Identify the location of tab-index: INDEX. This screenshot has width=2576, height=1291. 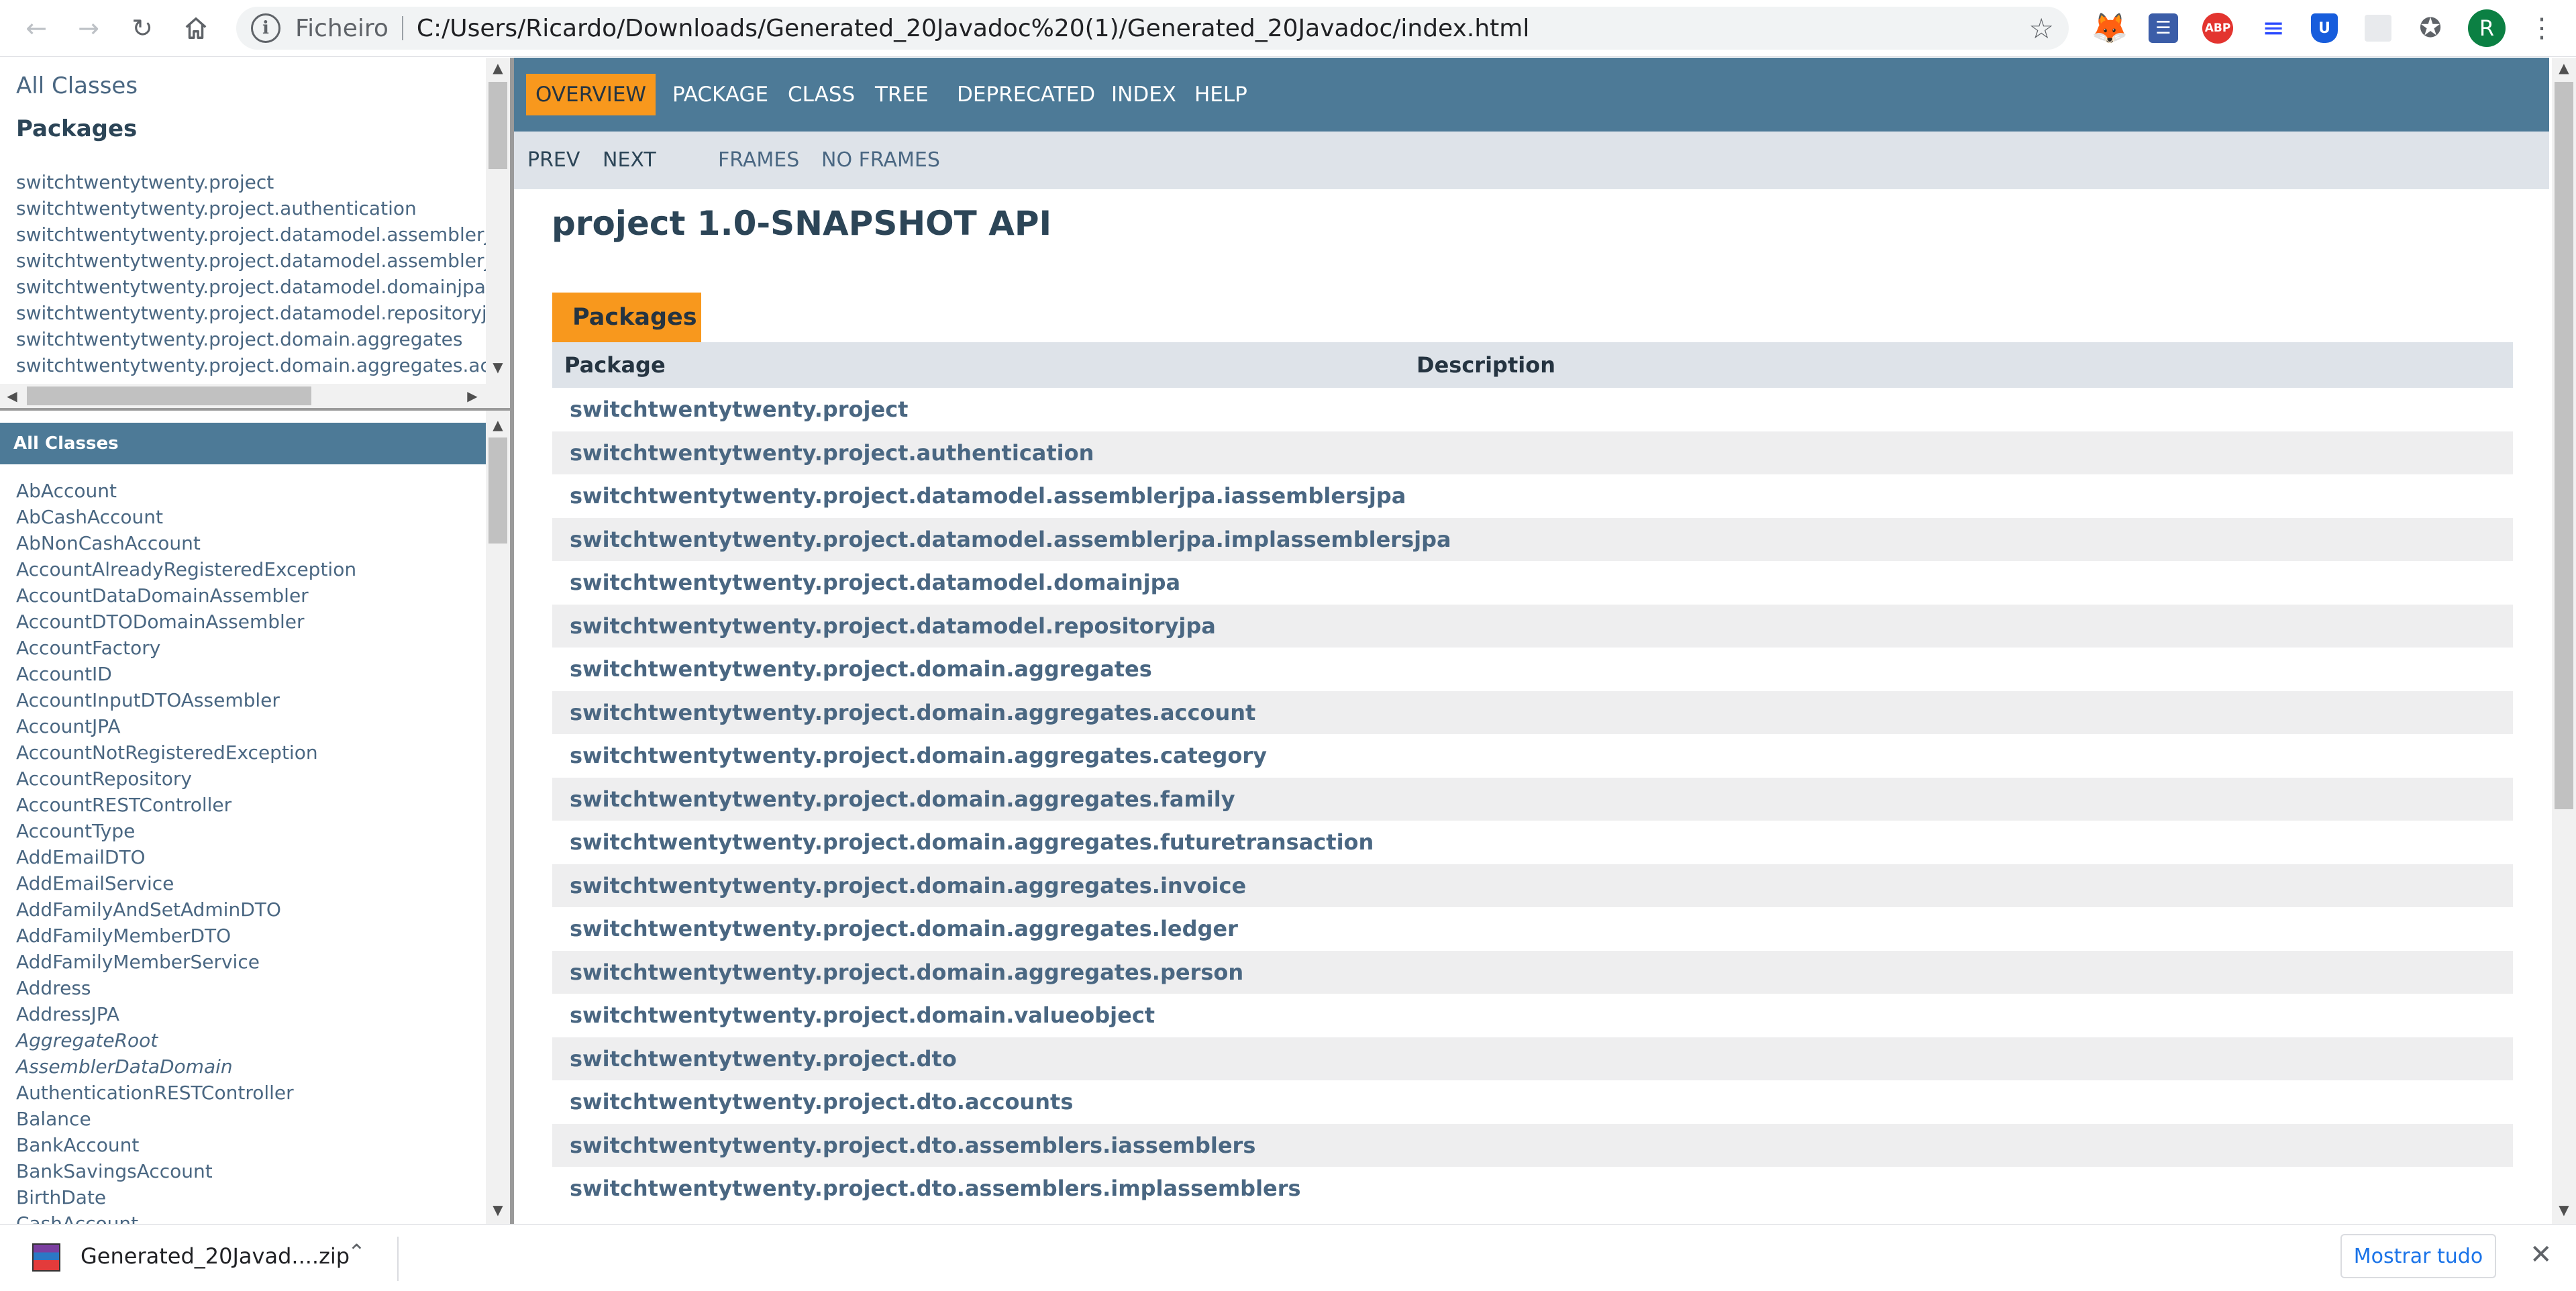
(1144, 94).